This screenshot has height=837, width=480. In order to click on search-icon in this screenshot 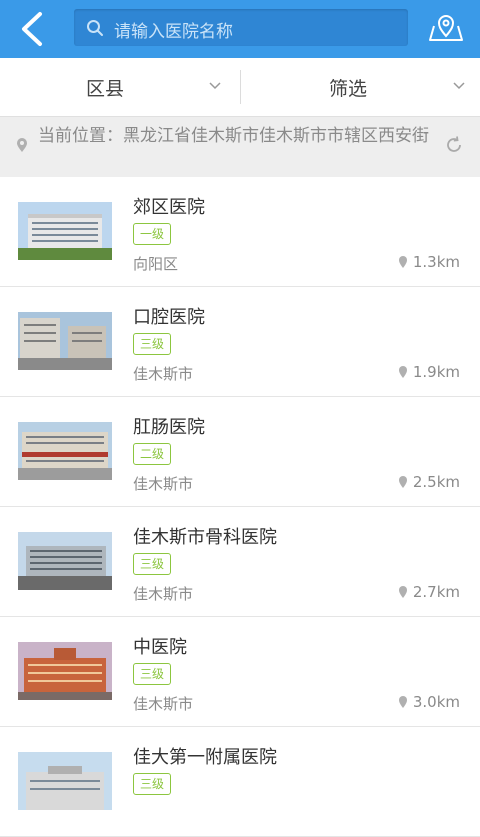, I will do `click(95, 28)`.